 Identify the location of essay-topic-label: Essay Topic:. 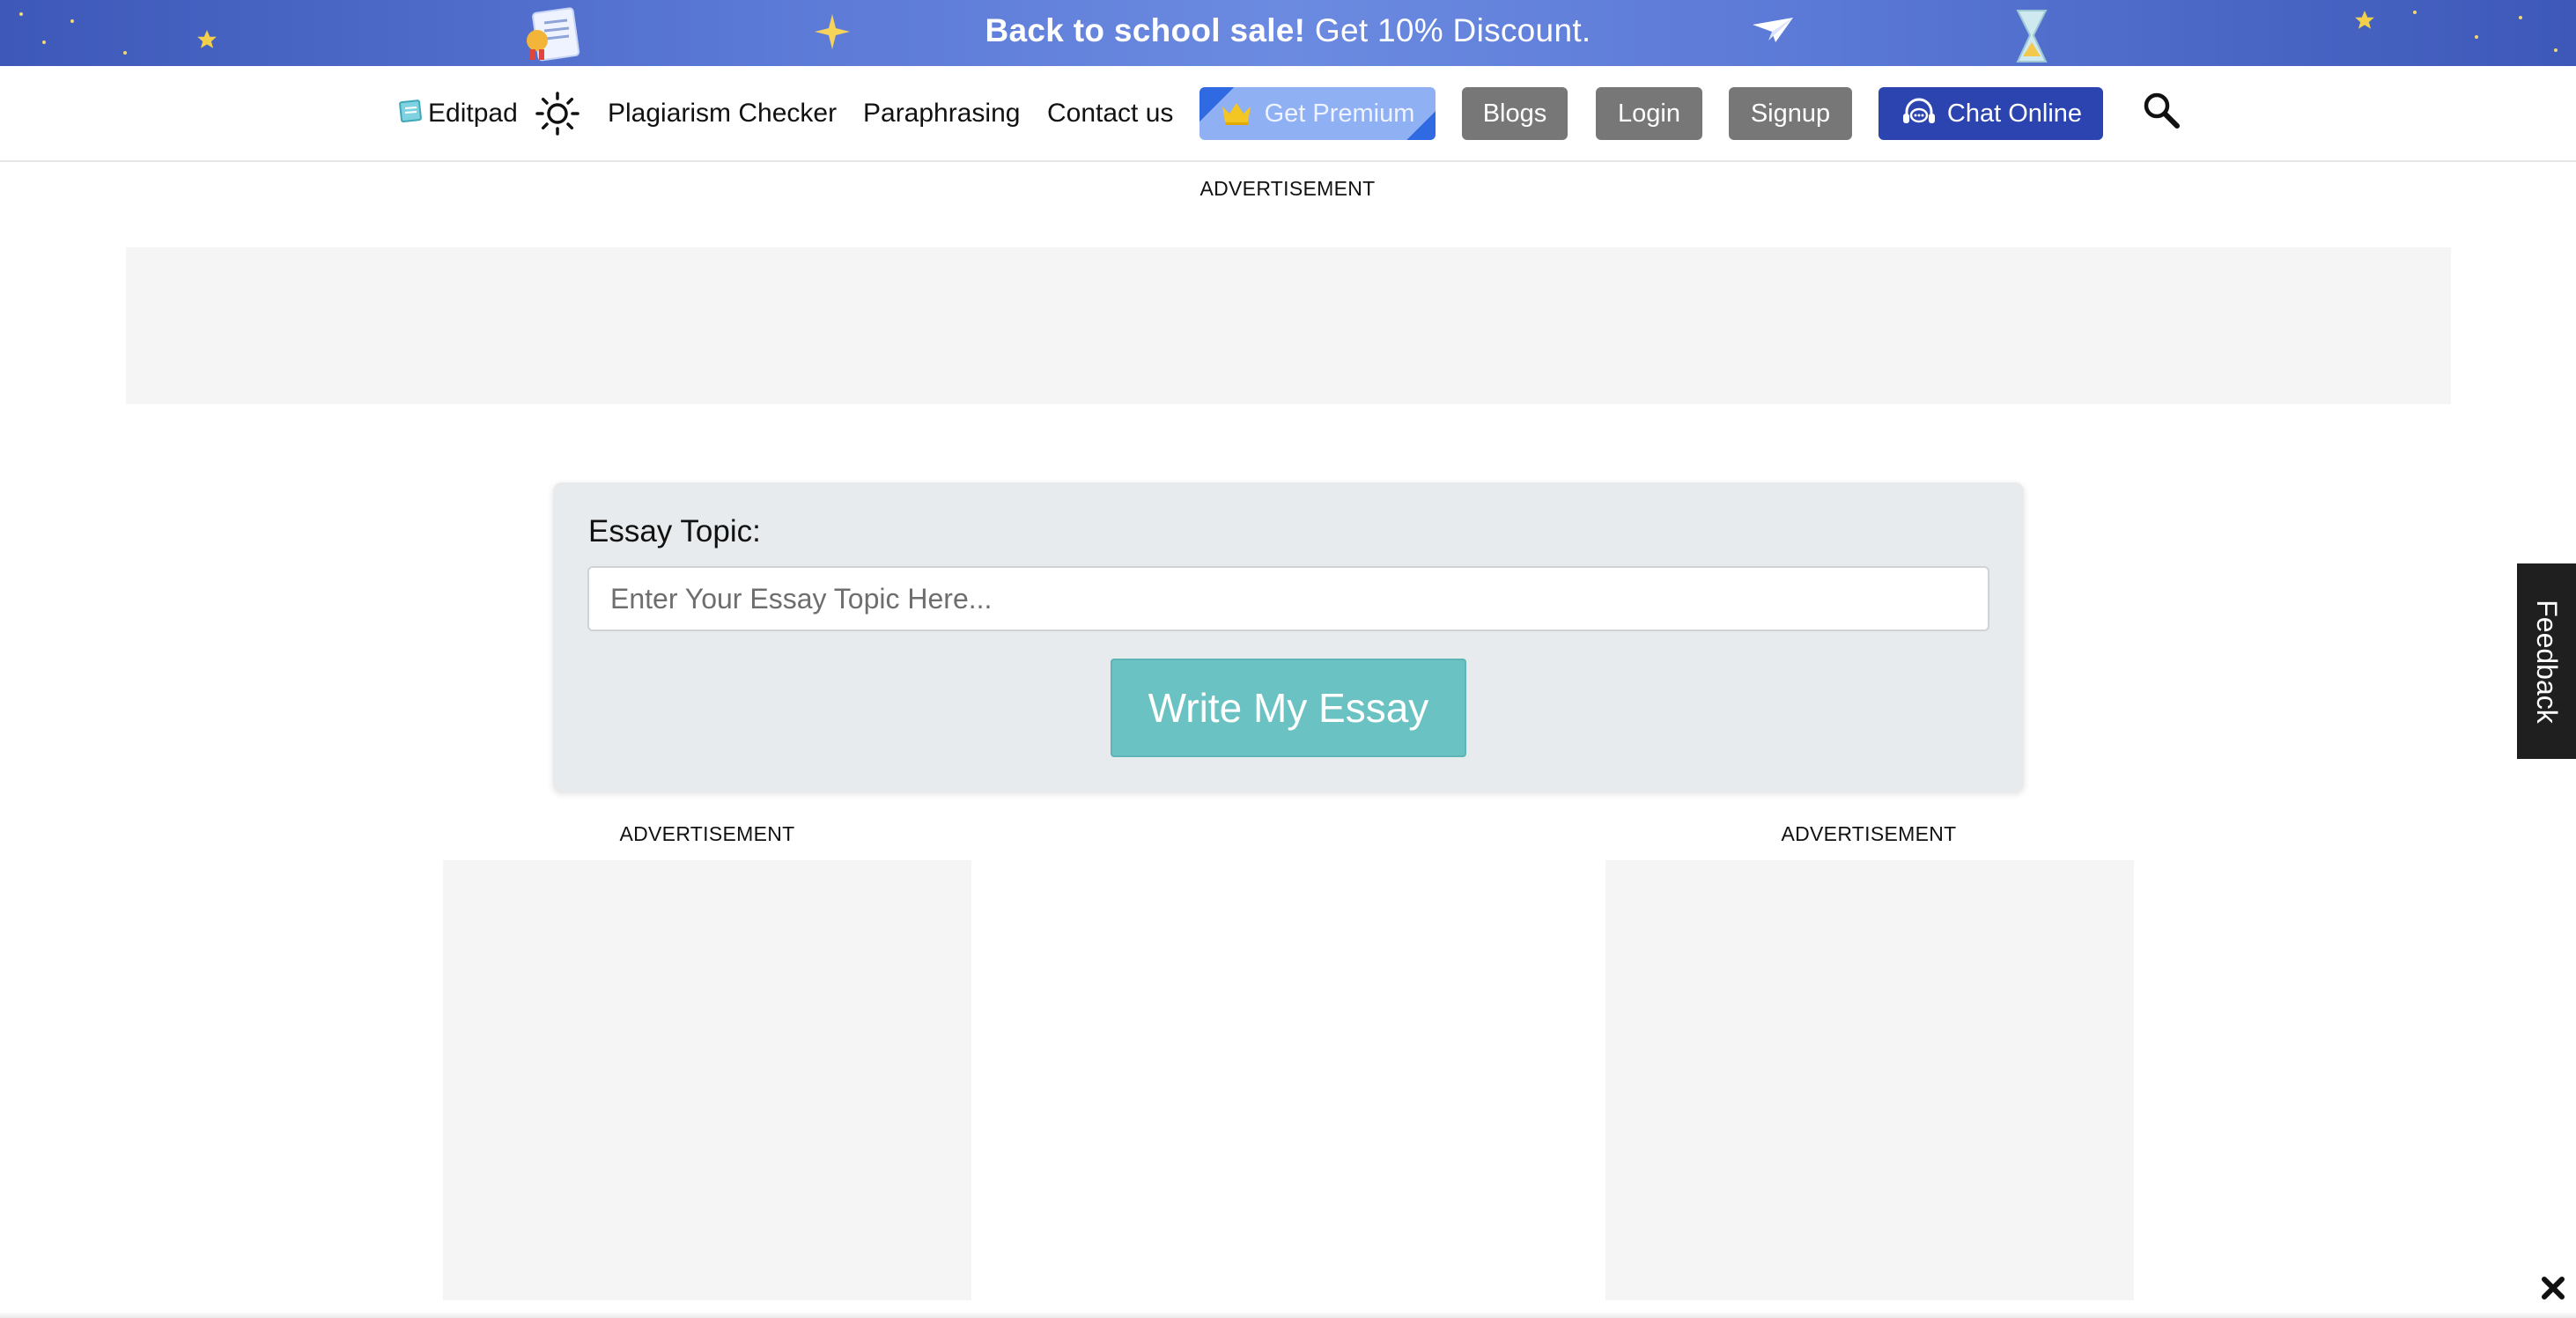
(674, 531).